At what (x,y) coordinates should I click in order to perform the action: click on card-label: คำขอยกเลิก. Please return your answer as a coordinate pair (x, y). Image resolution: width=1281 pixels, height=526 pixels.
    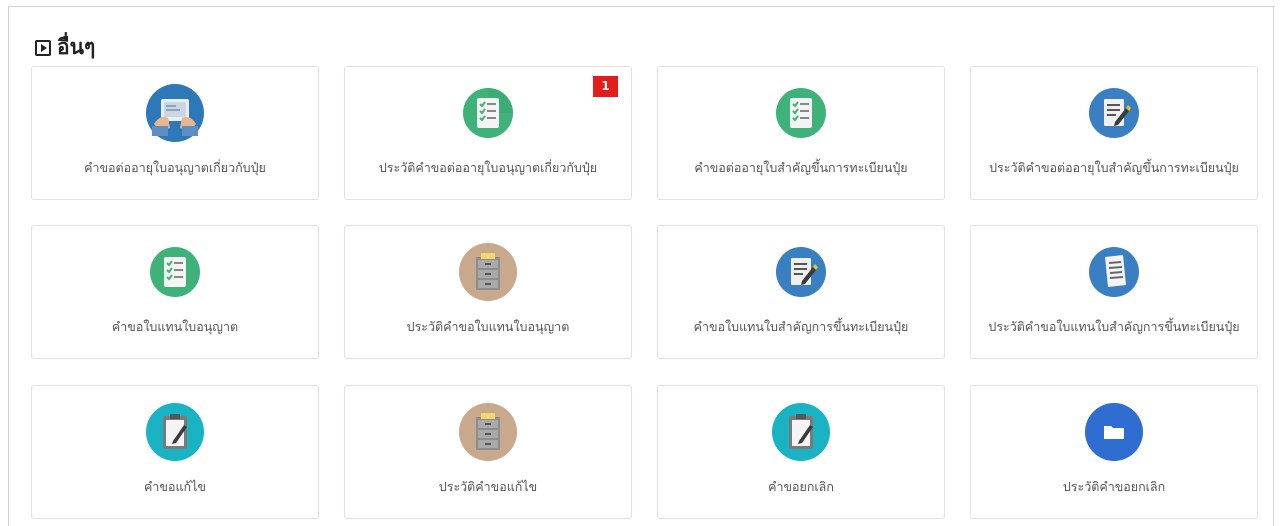
    Looking at the image, I should click on (801, 486).